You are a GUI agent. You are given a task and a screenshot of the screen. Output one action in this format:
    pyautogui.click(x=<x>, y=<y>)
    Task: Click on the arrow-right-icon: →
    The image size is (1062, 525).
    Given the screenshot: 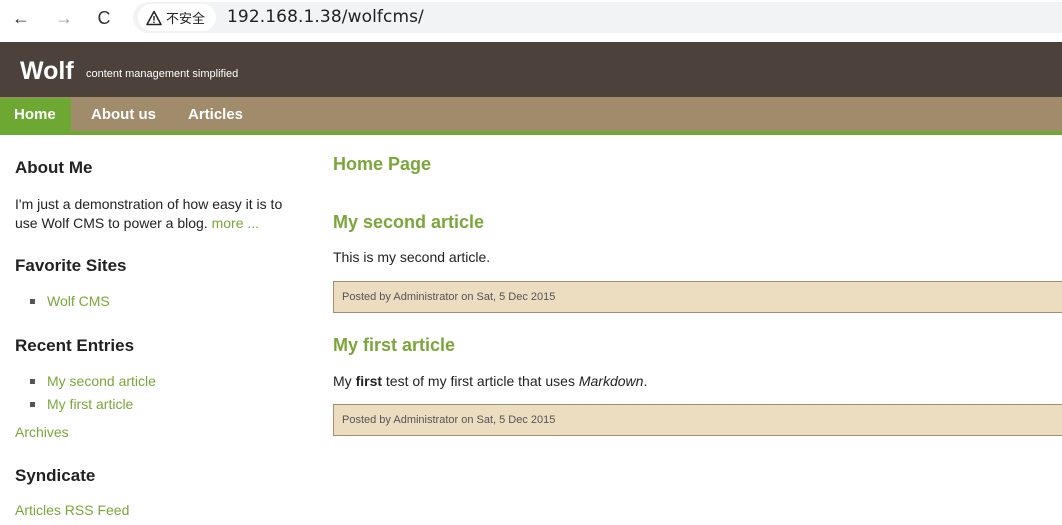 What is the action you would take?
    pyautogui.click(x=64, y=17)
    